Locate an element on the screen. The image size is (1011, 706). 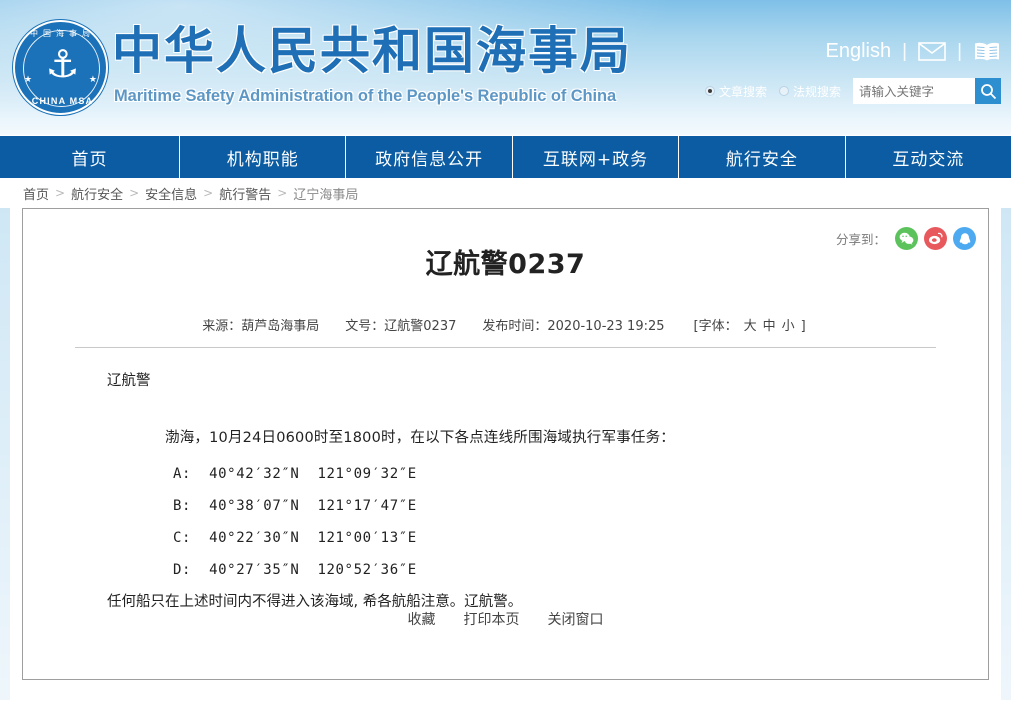
share-label: 分享到： is located at coordinates (860, 239).